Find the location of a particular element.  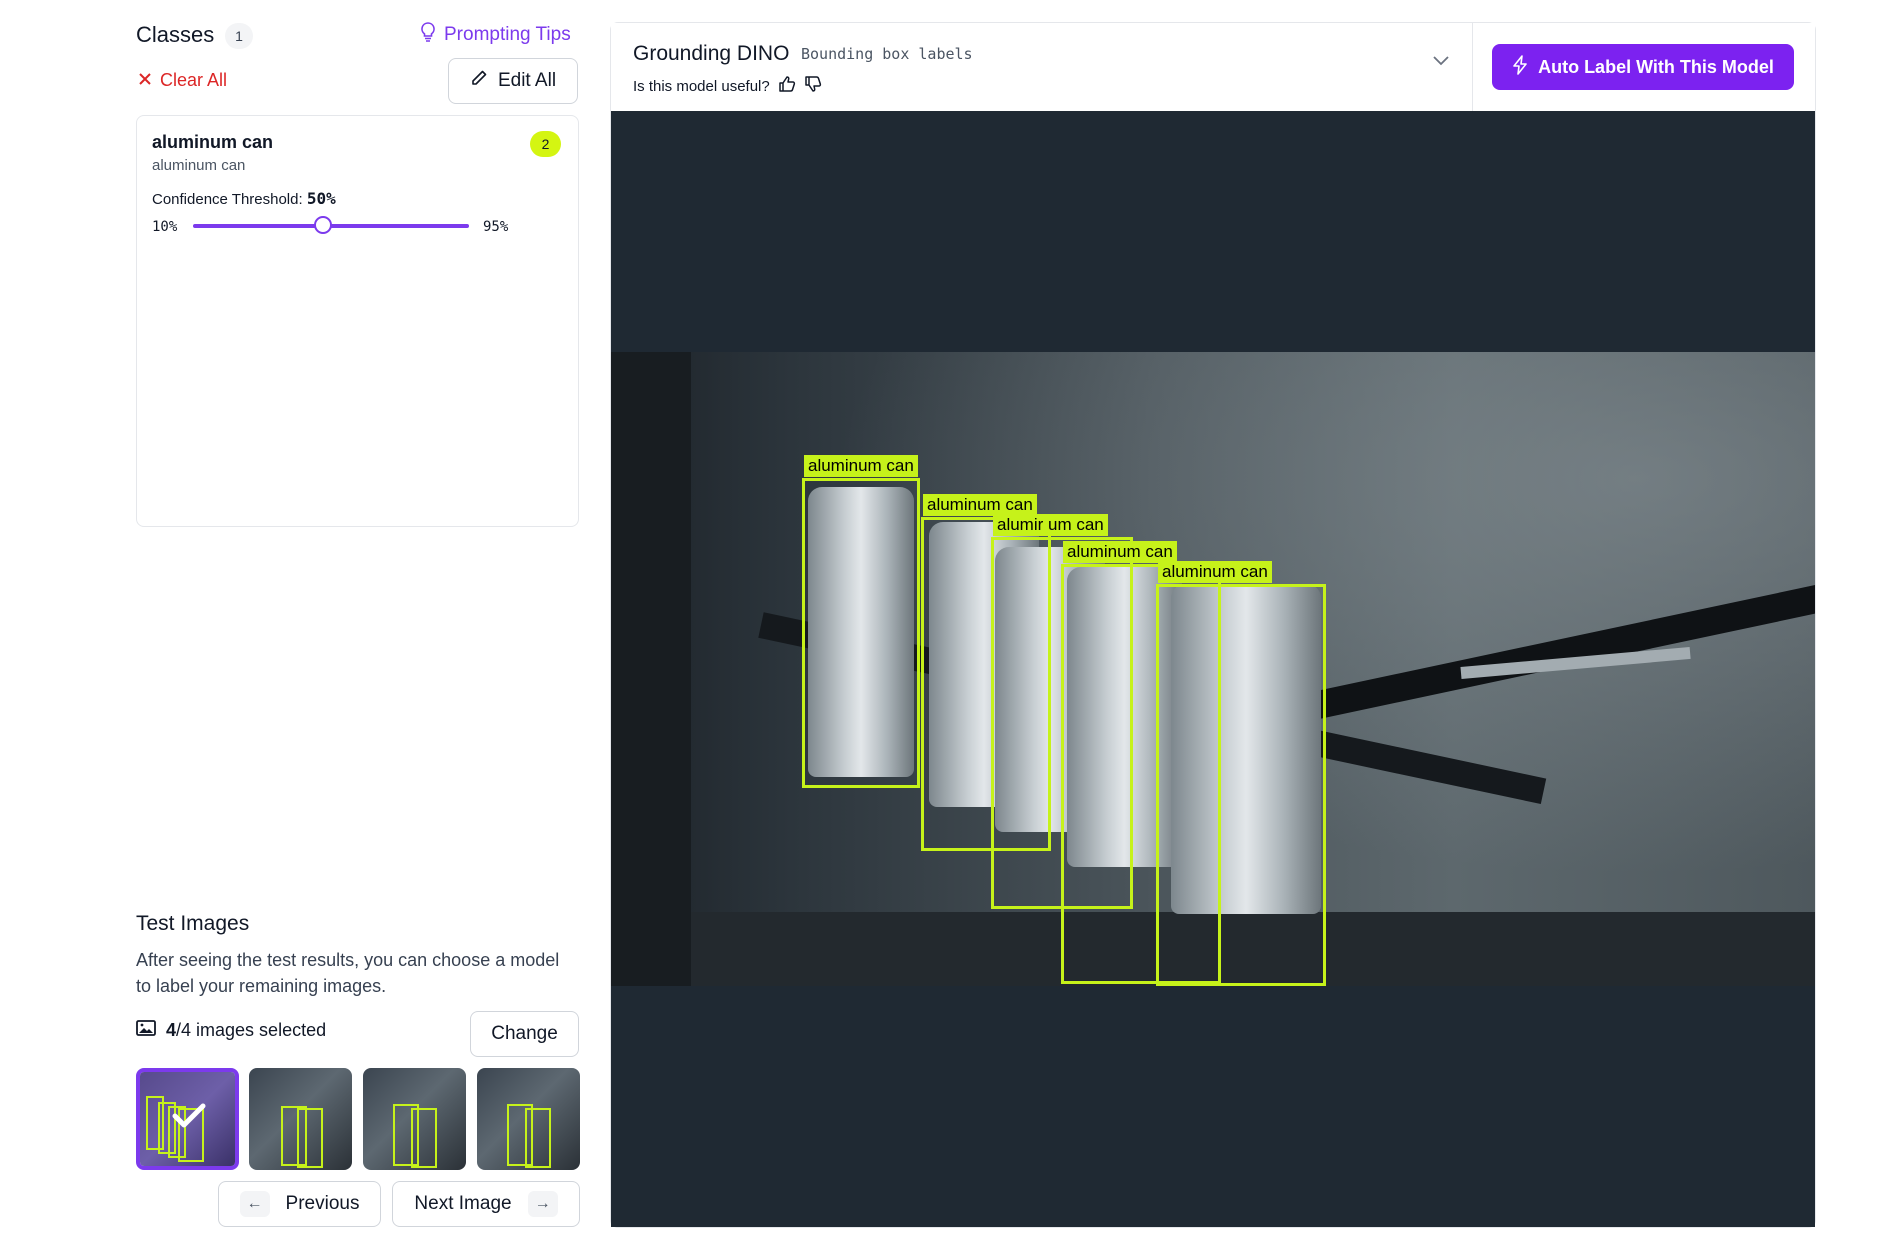

selected-total: /4 images selected is located at coordinates (251, 1030).